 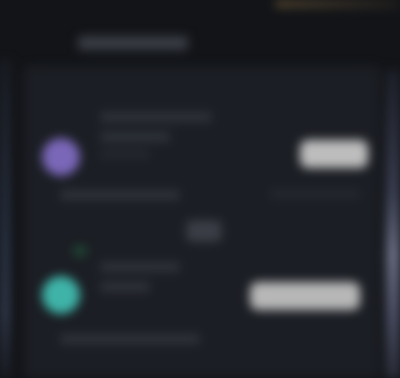 I want to click on status-icon, so click(x=80, y=251).